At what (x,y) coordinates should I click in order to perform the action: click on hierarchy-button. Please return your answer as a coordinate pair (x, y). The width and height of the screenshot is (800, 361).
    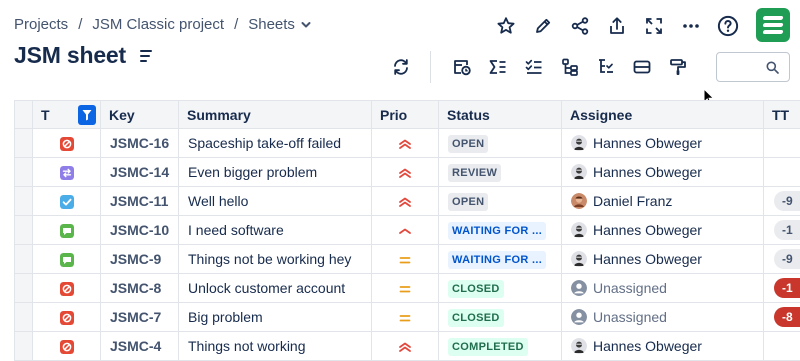
    Looking at the image, I should click on (570, 67).